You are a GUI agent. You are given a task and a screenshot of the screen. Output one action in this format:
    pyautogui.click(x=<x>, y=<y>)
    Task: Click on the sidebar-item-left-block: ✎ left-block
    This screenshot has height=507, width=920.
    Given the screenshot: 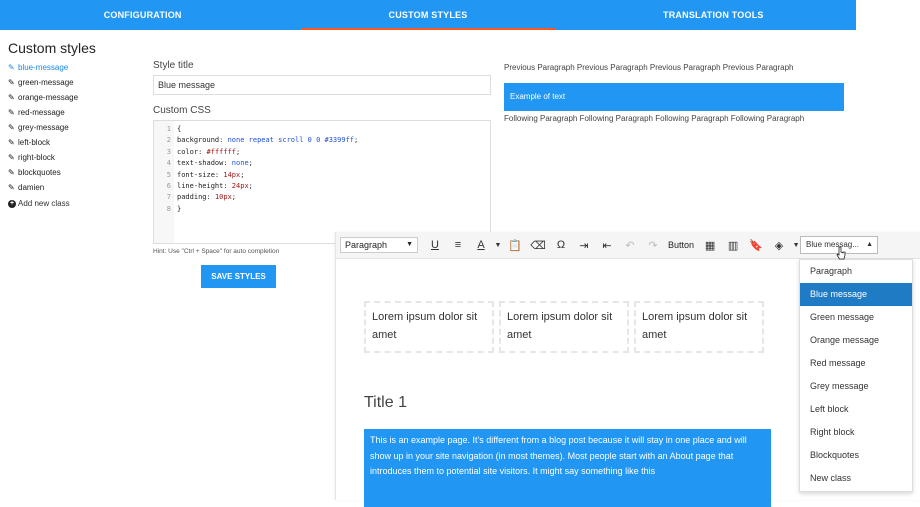 What is the action you would take?
    pyautogui.click(x=78, y=142)
    